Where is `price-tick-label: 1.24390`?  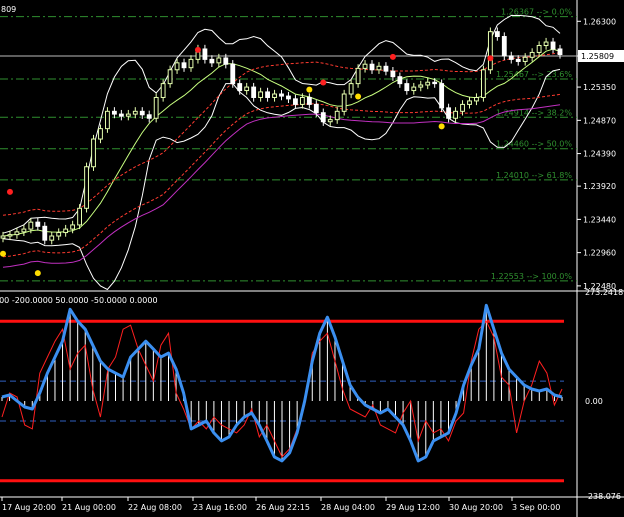
price-tick-label: 1.24390 is located at coordinates (599, 154).